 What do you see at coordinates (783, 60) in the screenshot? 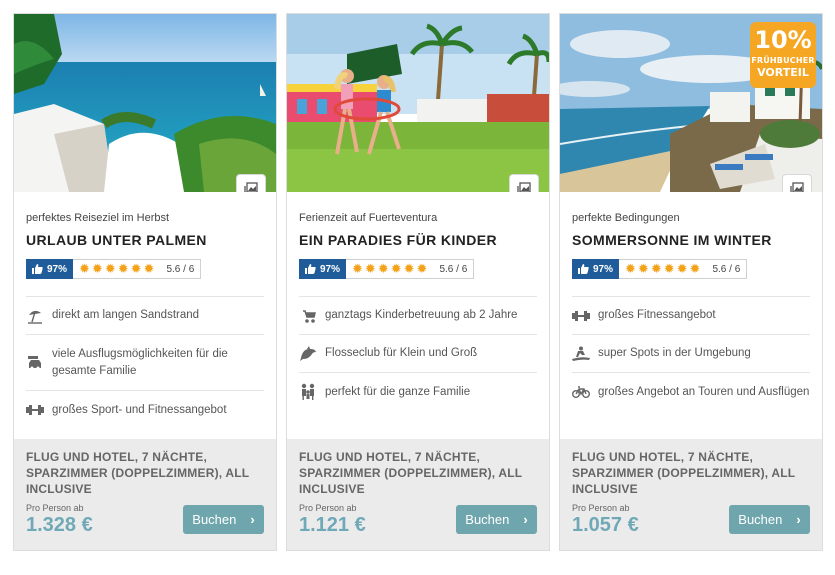
I see `badge-line1: FRÜHBUCHER` at bounding box center [783, 60].